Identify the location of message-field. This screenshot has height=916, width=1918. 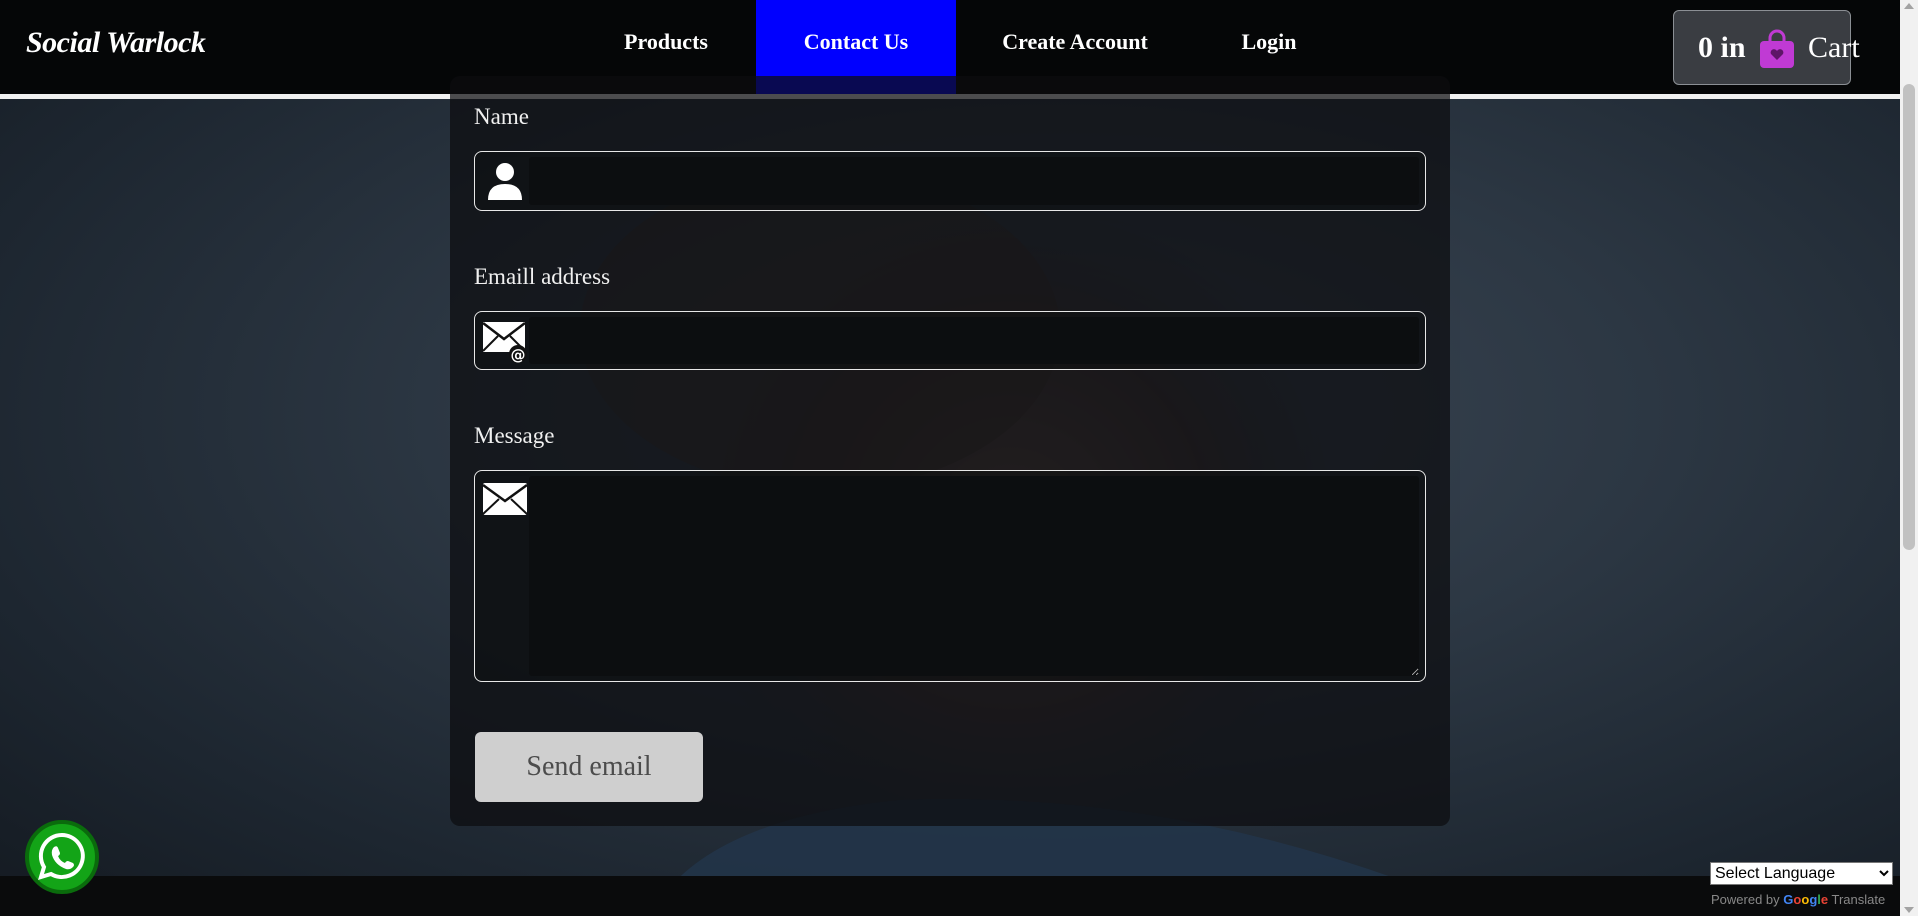
(950, 576).